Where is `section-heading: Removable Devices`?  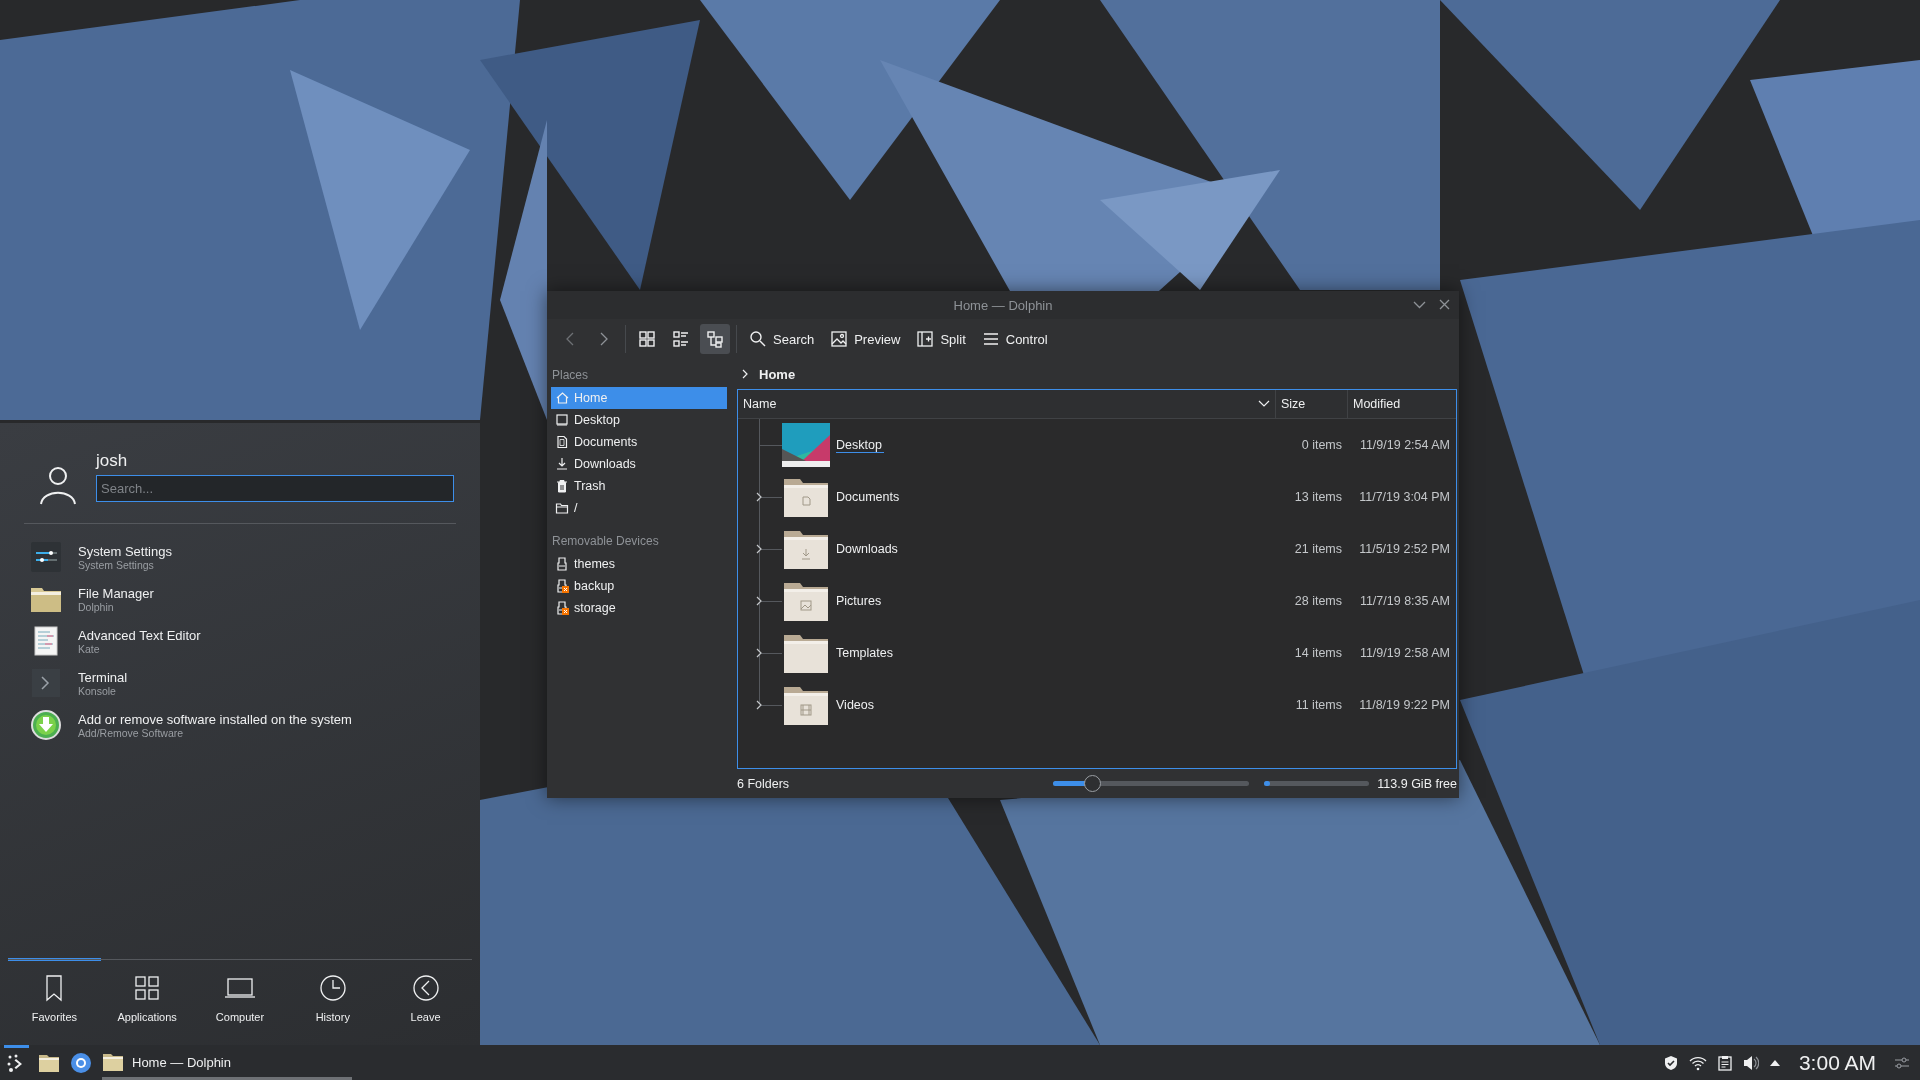
section-heading: Removable Devices is located at coordinates (605, 541).